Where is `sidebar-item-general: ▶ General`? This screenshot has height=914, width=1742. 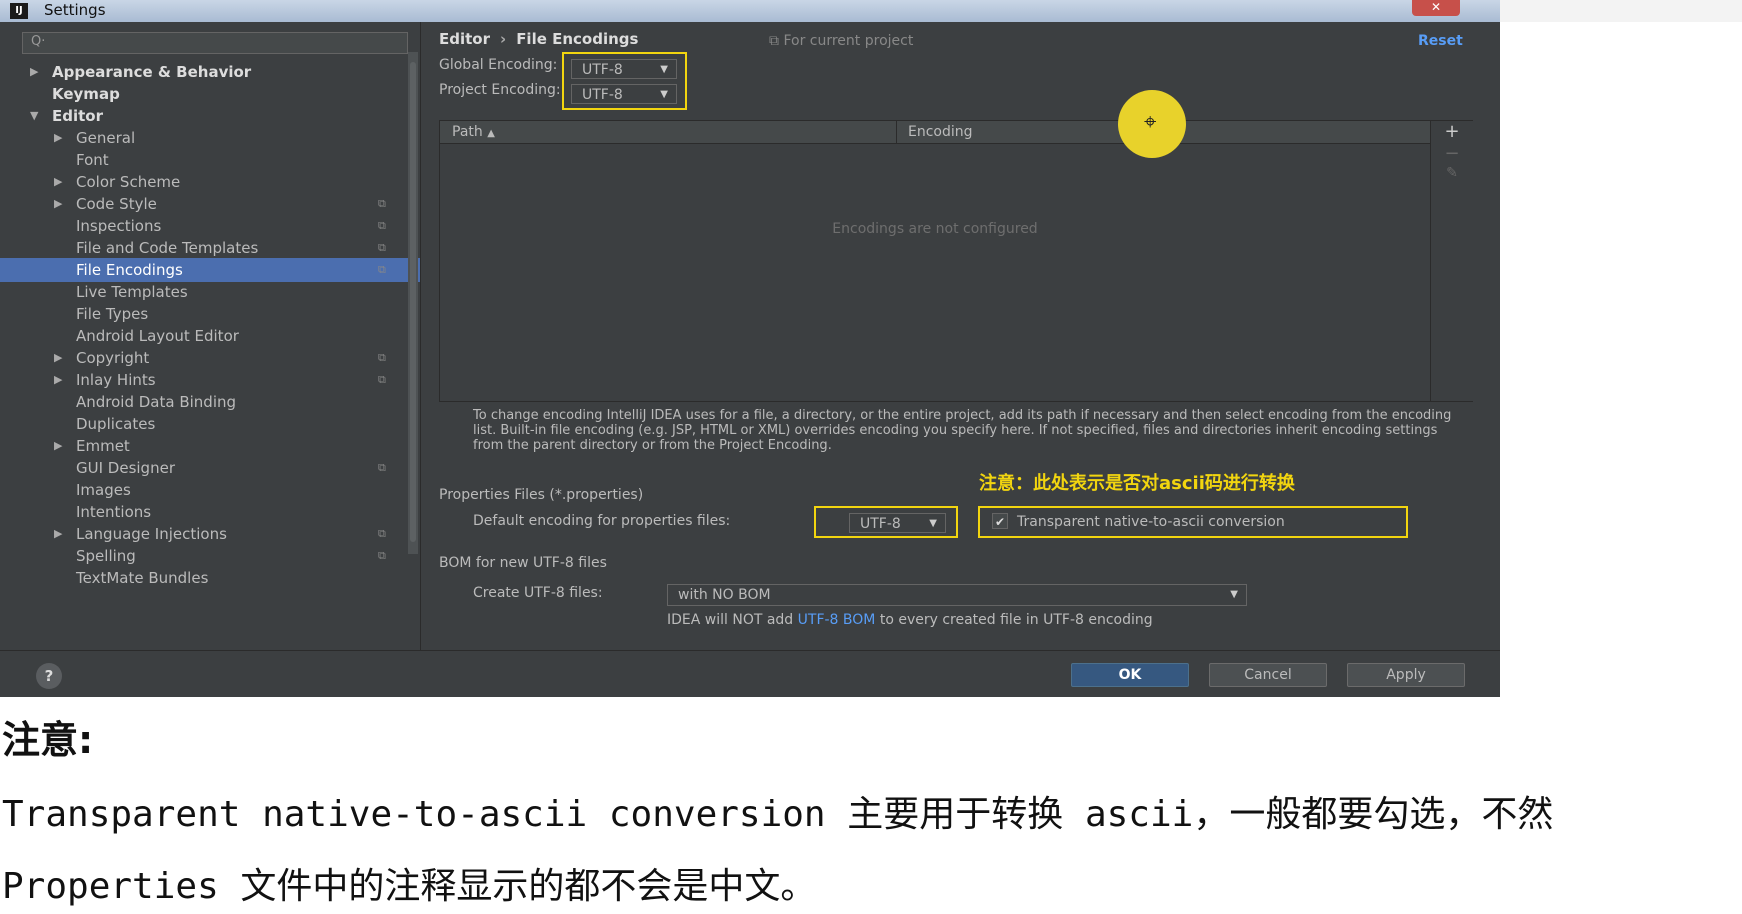
sidebar-item-general: ▶ General is located at coordinates (210, 138).